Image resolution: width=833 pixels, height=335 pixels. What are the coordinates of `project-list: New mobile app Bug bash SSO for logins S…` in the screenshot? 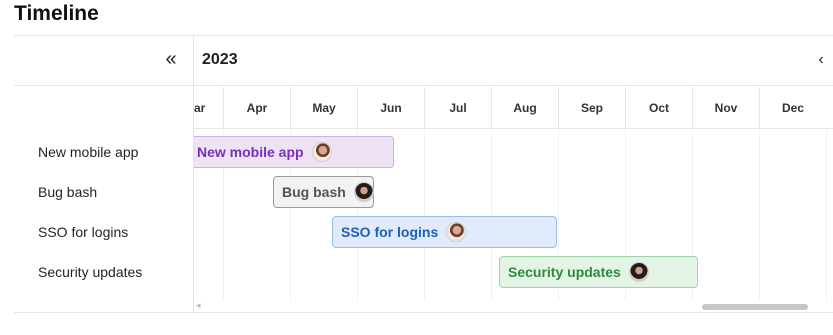 It's located at (104, 212).